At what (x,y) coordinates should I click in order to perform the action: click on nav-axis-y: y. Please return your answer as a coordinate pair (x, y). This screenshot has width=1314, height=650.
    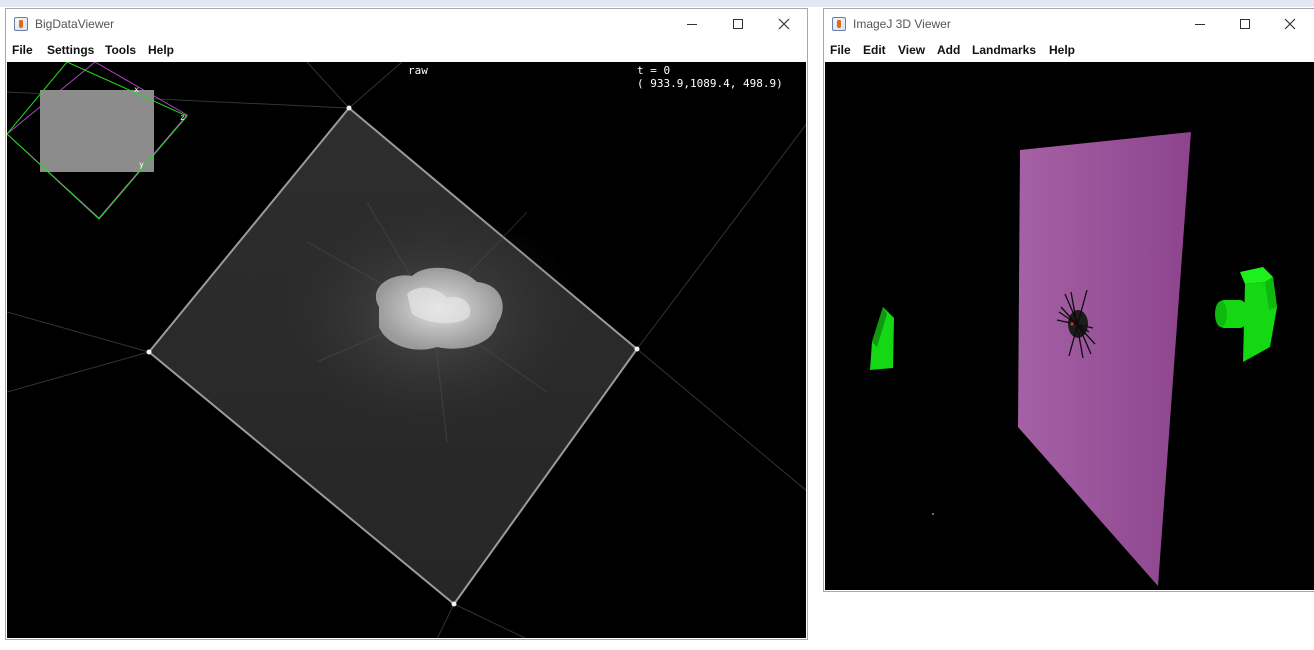
    Looking at the image, I should click on (141, 164).